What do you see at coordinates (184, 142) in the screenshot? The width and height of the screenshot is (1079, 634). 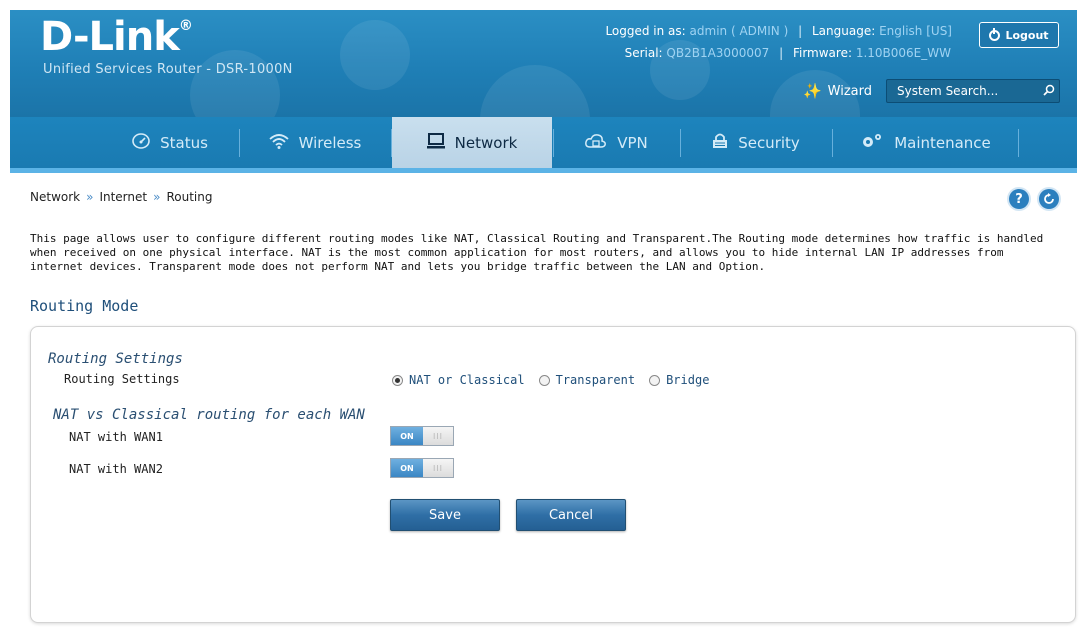 I see `tab-label: Status` at bounding box center [184, 142].